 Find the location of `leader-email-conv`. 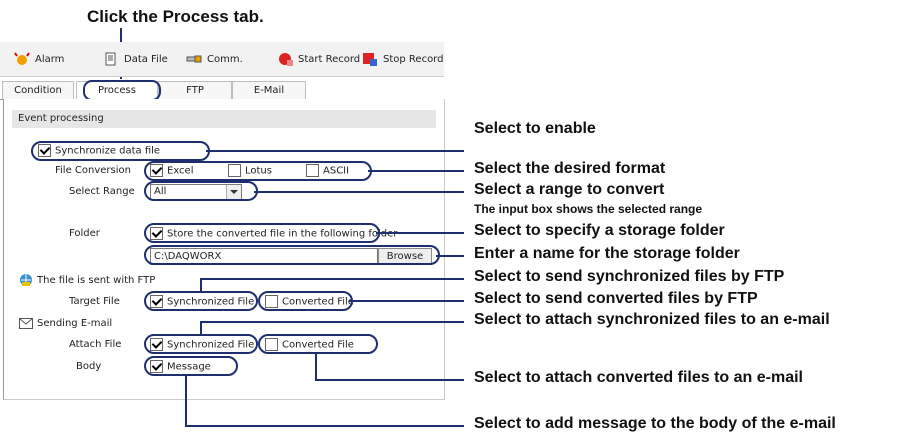

leader-email-conv is located at coordinates (389, 380).